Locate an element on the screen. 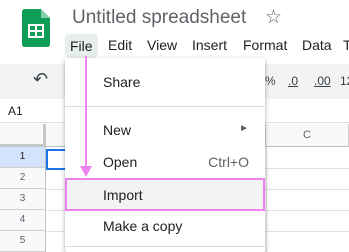 The width and height of the screenshot is (349, 252). decrease-decimal-button: .0 is located at coordinates (293, 81).